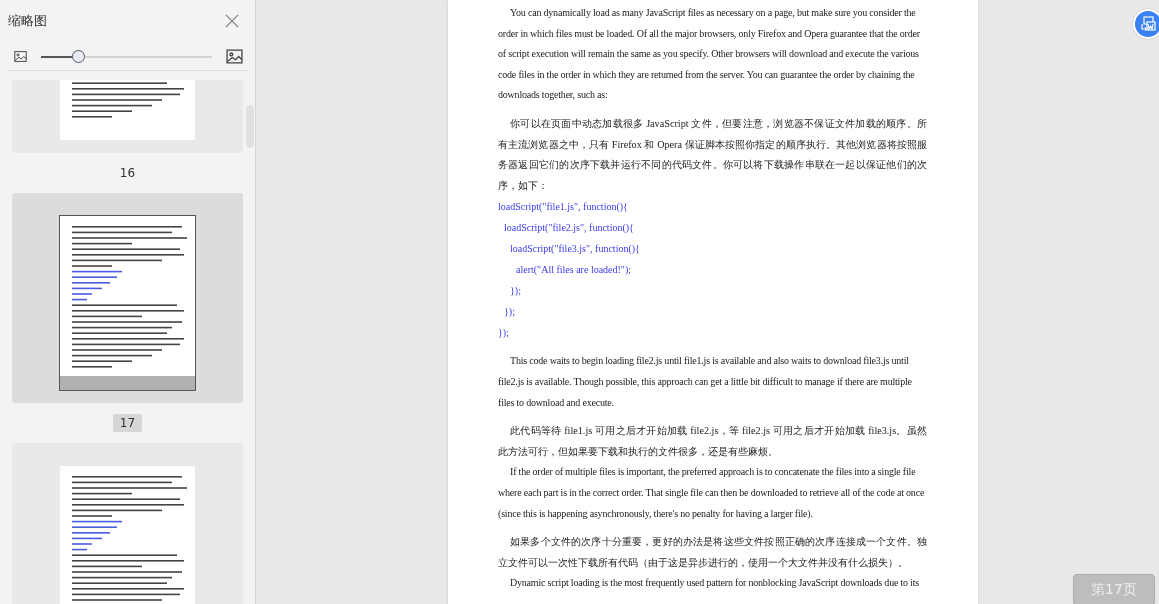 Image resolution: width=1159 pixels, height=604 pixels. Describe the element at coordinates (714, 583) in the screenshot. I see `paragraph: Dynamic script loading is the most frequently used pattern for nonblocking JavaScript downloads due to its` at that location.